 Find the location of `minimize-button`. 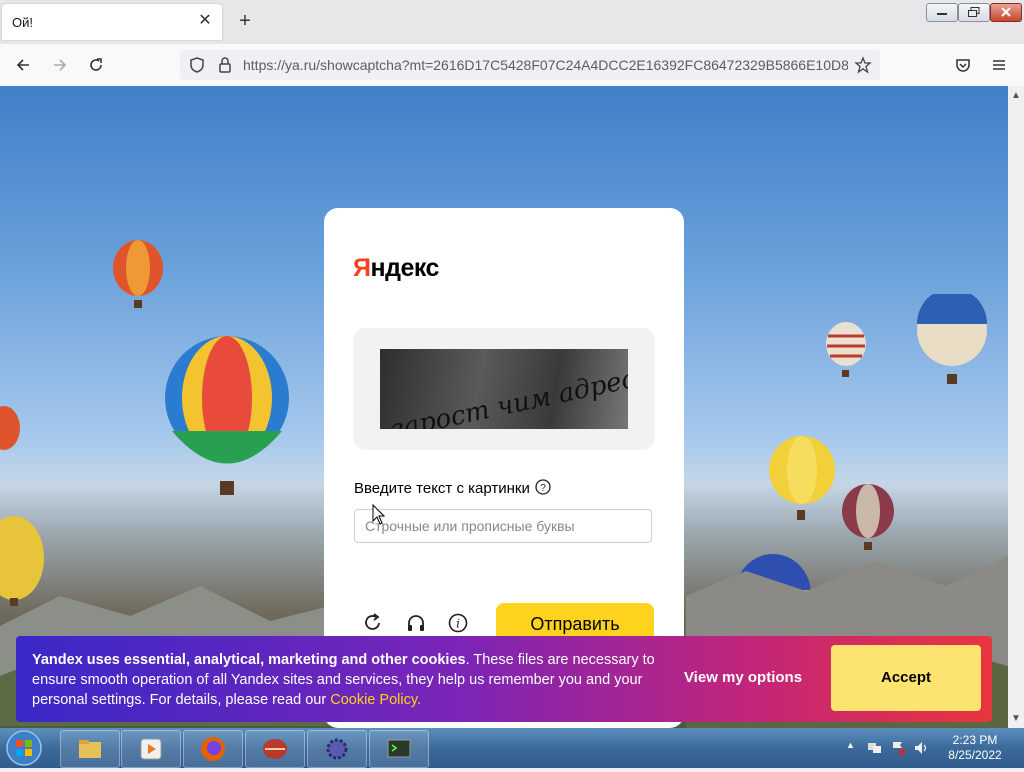

minimize-button is located at coordinates (942, 12).